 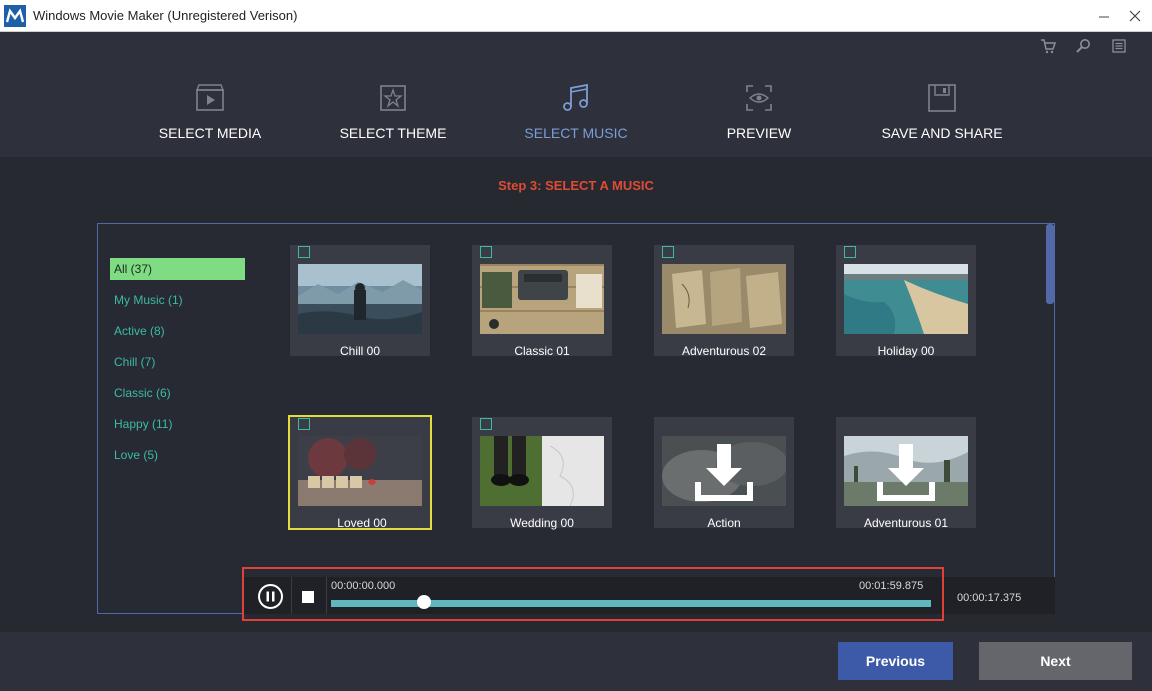 I want to click on music-card-chill-00: Chill 00, so click(x=360, y=301).